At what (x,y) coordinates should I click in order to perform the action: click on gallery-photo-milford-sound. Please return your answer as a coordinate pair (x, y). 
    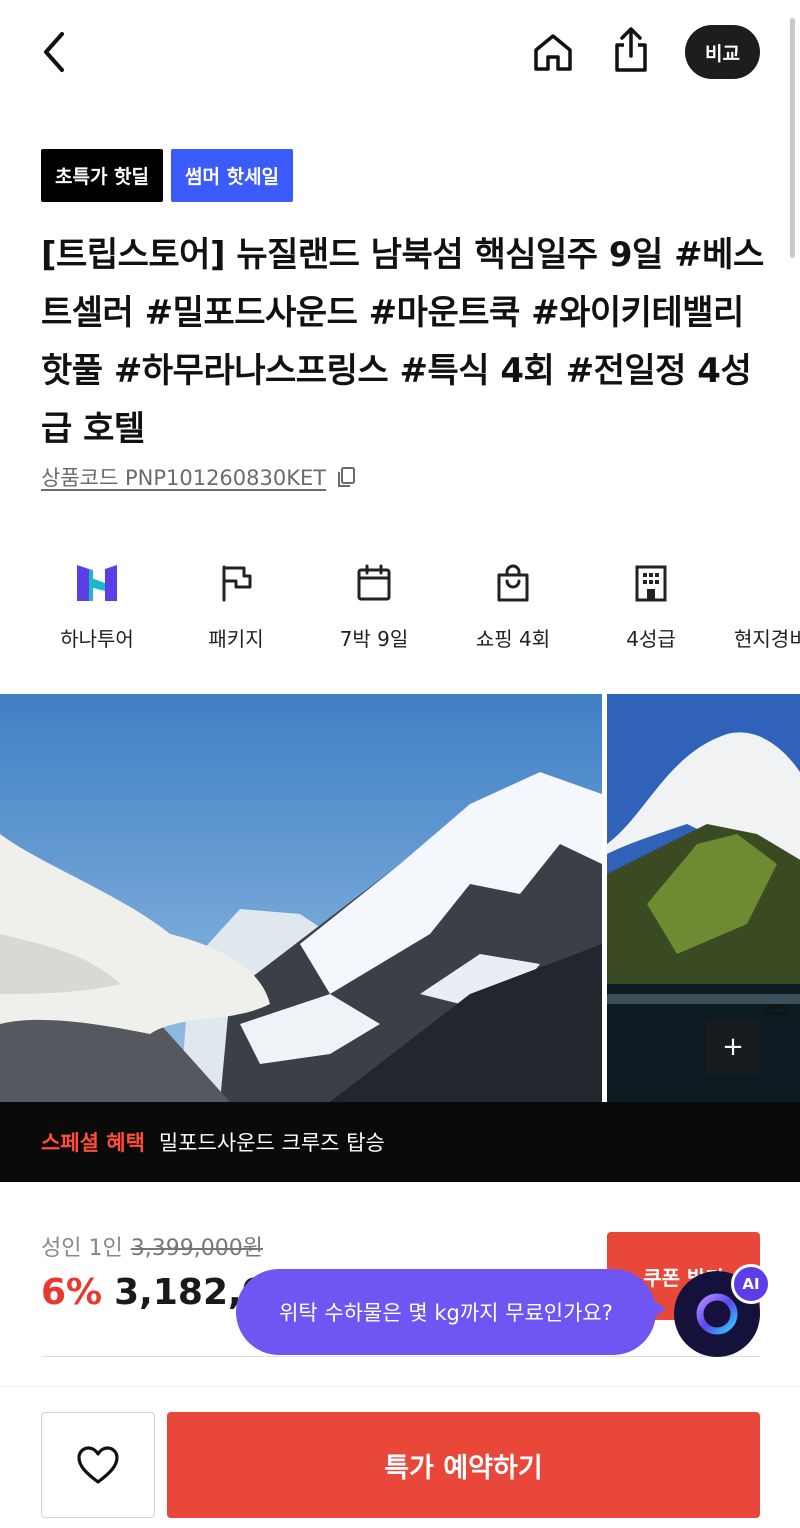
    Looking at the image, I should click on (703, 898).